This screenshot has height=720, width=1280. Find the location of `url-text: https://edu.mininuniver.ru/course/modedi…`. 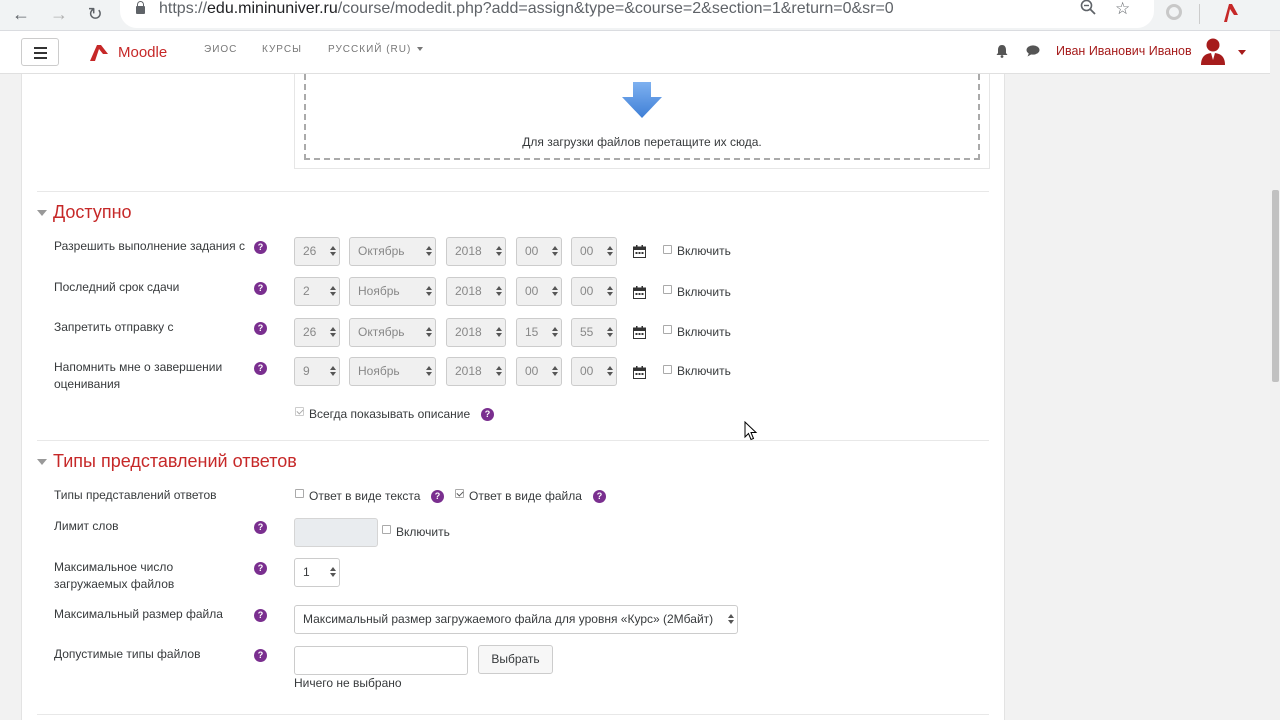

url-text: https://edu.mininuniver.ru/course/modedi… is located at coordinates (526, 8).